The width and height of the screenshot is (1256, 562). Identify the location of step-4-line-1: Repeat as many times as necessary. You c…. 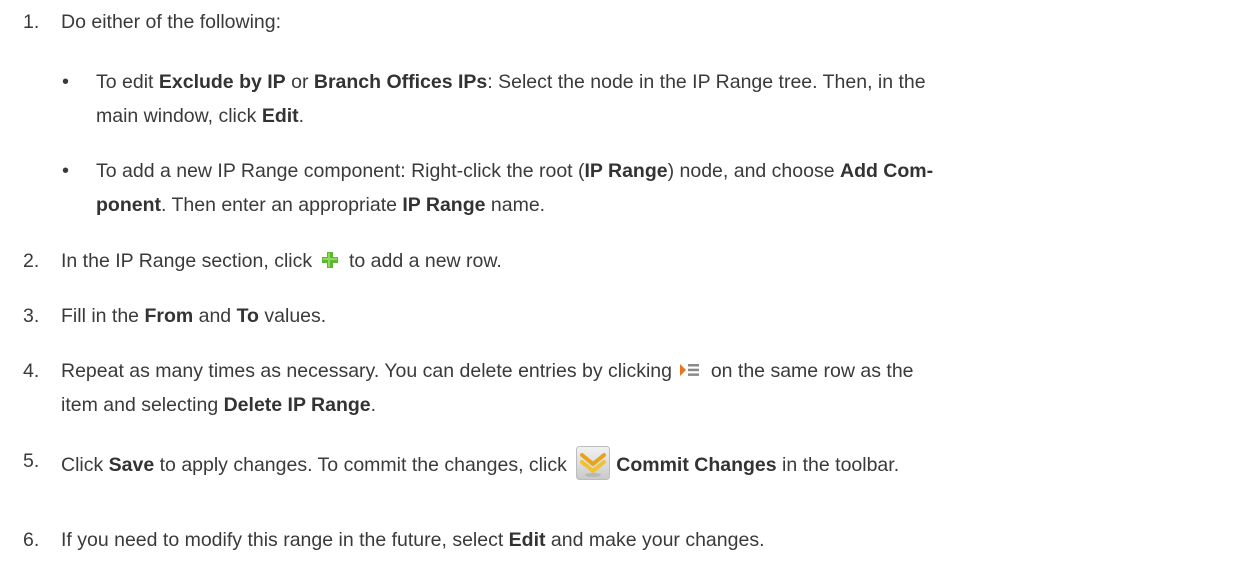
(487, 371).